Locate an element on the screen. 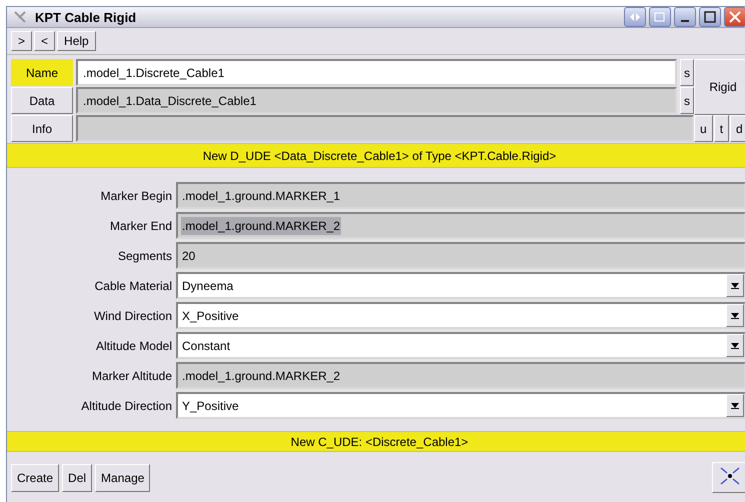  shrink-button is located at coordinates (728, 477).